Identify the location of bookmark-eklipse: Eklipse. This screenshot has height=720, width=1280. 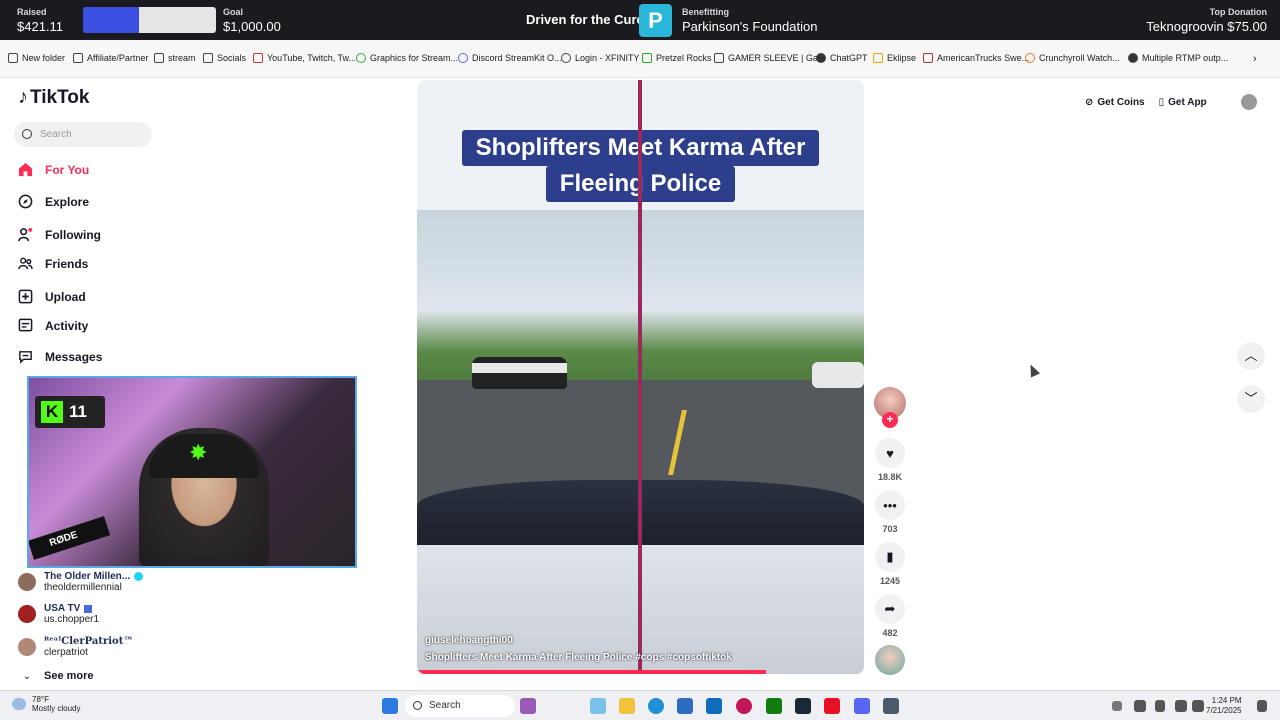
(894, 58).